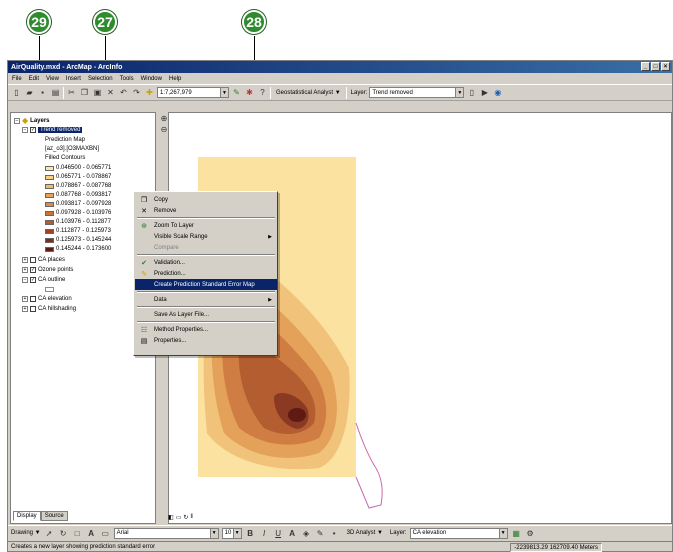 This screenshot has width=673, height=552. What do you see at coordinates (43, 260) in the screenshot?
I see `layer-ca-places: + CA places` at bounding box center [43, 260].